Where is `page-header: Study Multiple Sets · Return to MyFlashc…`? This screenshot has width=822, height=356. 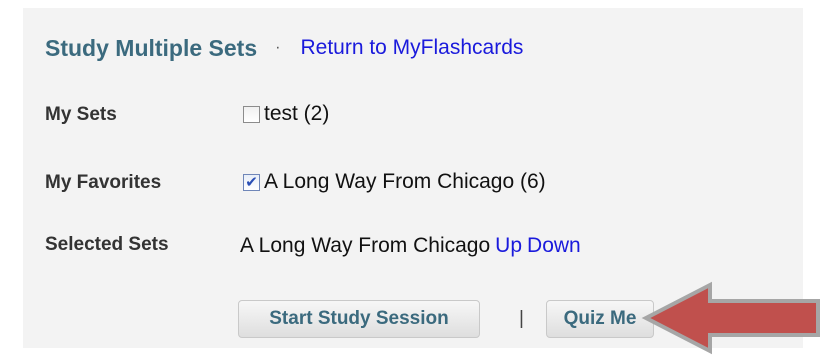
page-header: Study Multiple Sets · Return to MyFlashc… is located at coordinates (284, 48).